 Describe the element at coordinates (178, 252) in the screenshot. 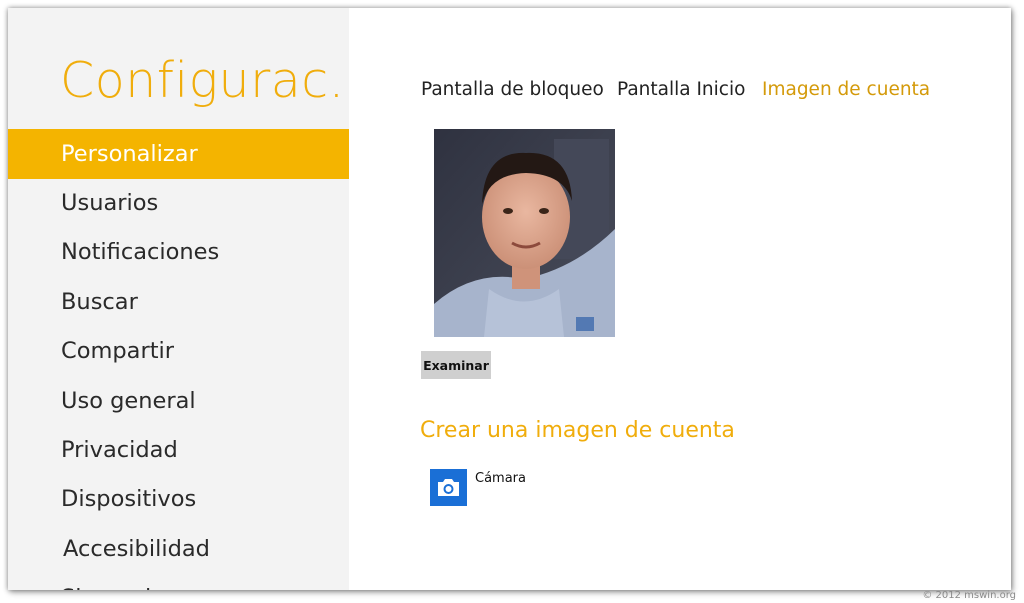

I see `nav-item-notificaciones: Notificaciones` at that location.